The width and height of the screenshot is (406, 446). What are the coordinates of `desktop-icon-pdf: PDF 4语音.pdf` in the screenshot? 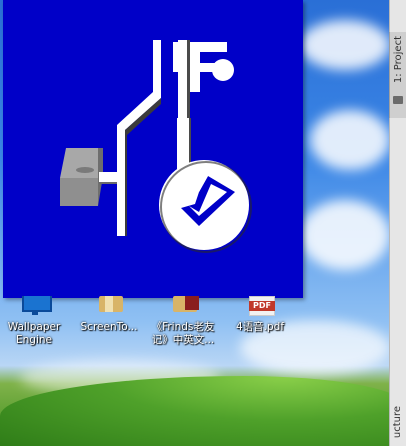 It's located at (260, 315).